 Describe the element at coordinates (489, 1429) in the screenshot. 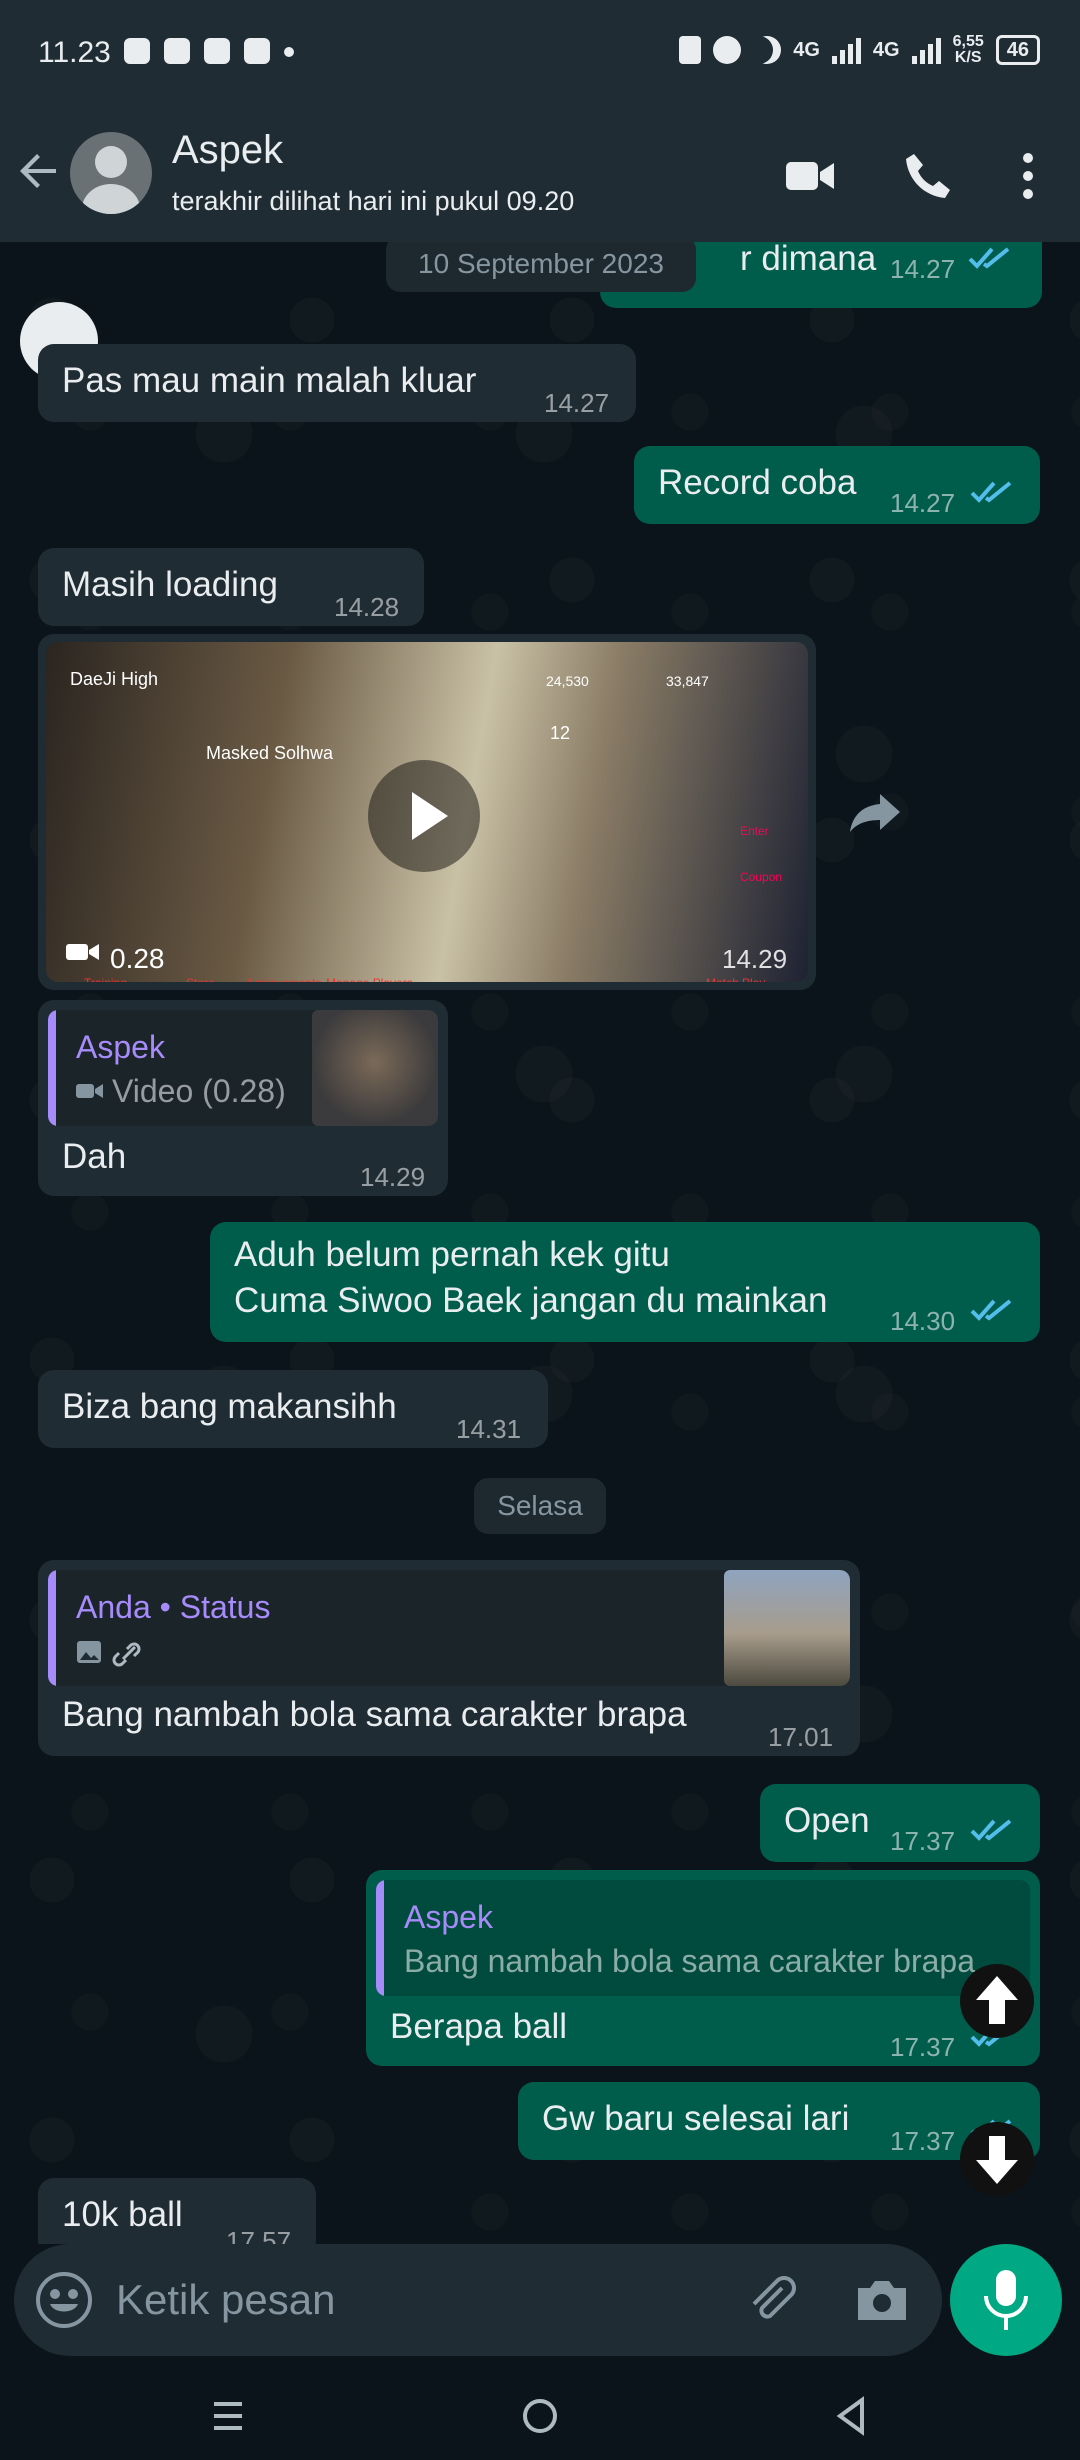

I see `message-time: 14.31` at that location.